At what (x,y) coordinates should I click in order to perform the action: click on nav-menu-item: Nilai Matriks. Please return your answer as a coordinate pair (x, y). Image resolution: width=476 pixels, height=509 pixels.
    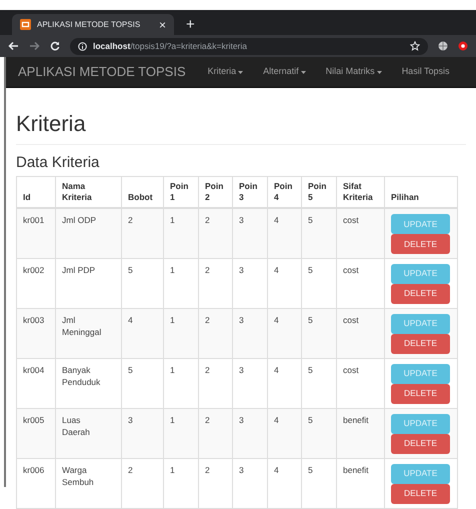
    Looking at the image, I should click on (354, 72).